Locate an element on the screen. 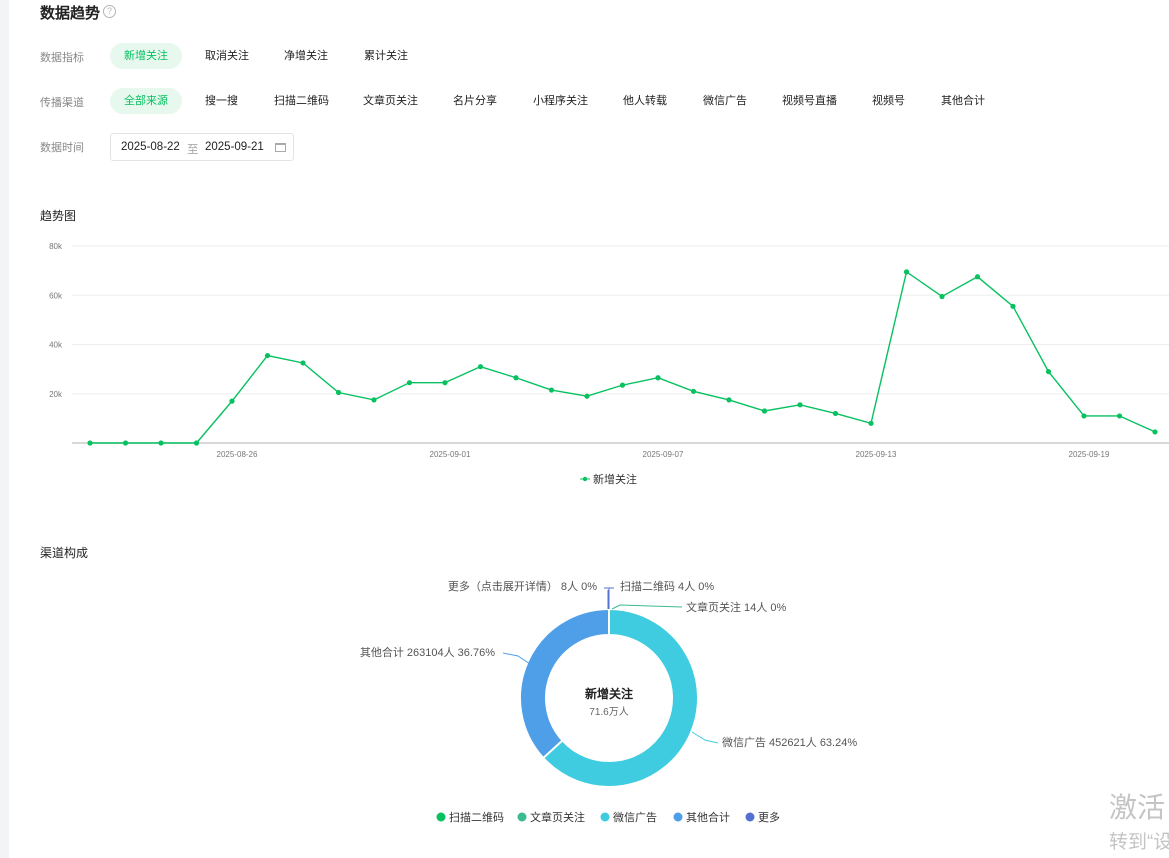 This screenshot has height=858, width=1169. donut-center-title: 新增关注 is located at coordinates (609, 693).